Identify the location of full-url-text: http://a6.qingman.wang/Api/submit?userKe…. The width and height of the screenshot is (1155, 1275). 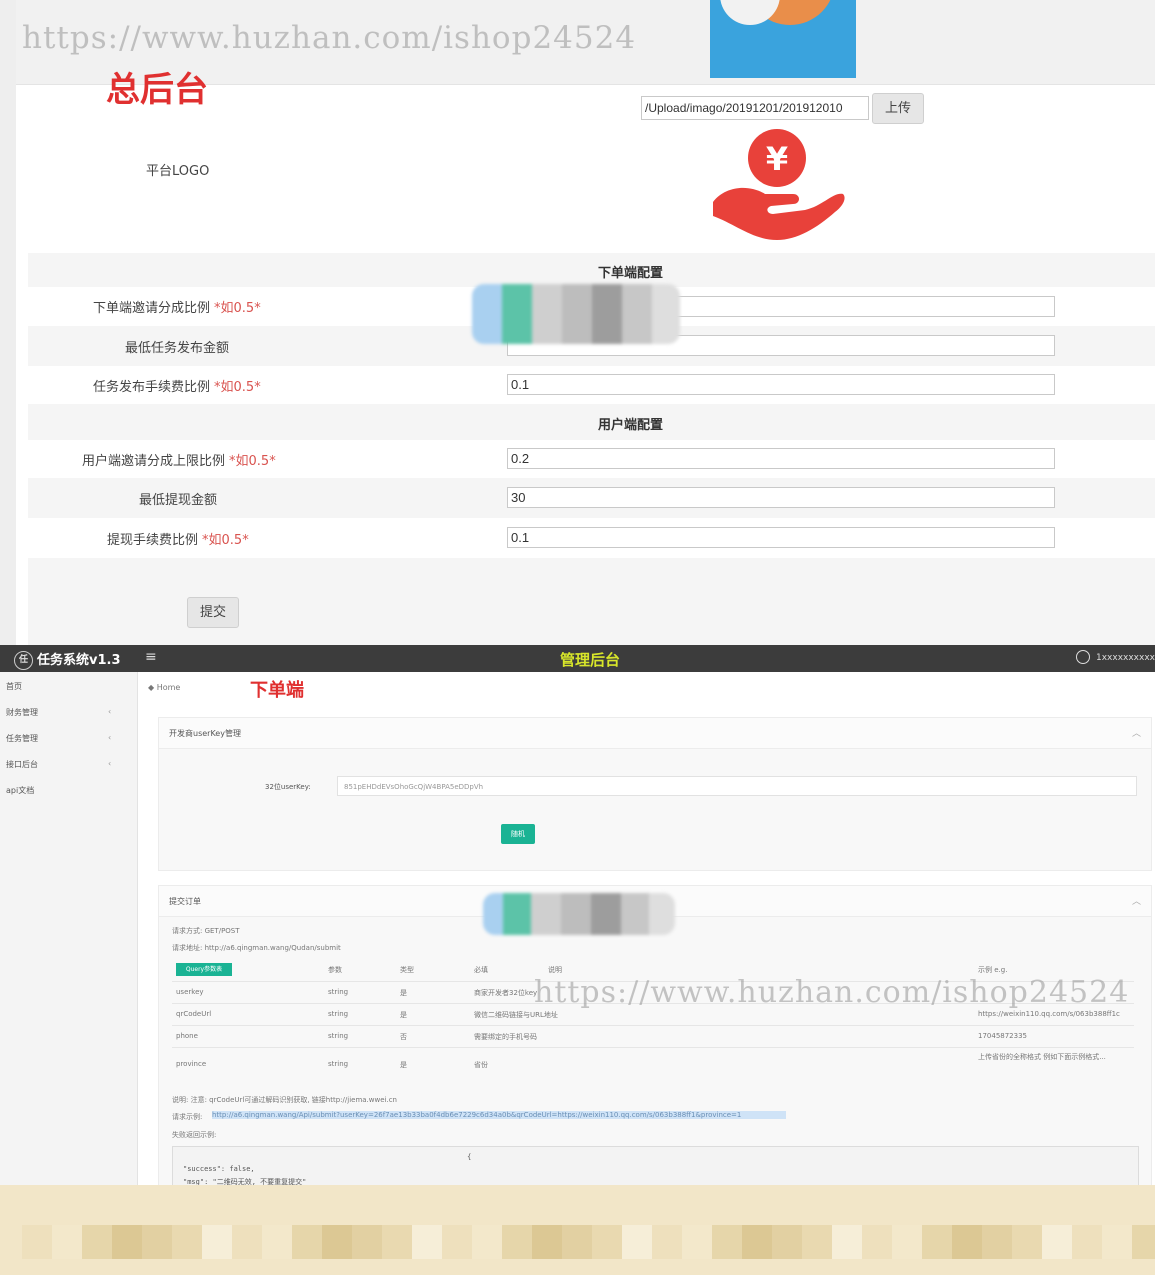
(499, 1115).